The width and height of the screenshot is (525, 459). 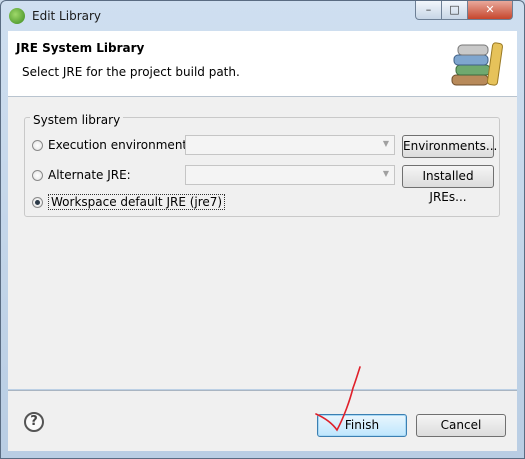 What do you see at coordinates (454, 10) in the screenshot?
I see `maximize-button: □` at bounding box center [454, 10].